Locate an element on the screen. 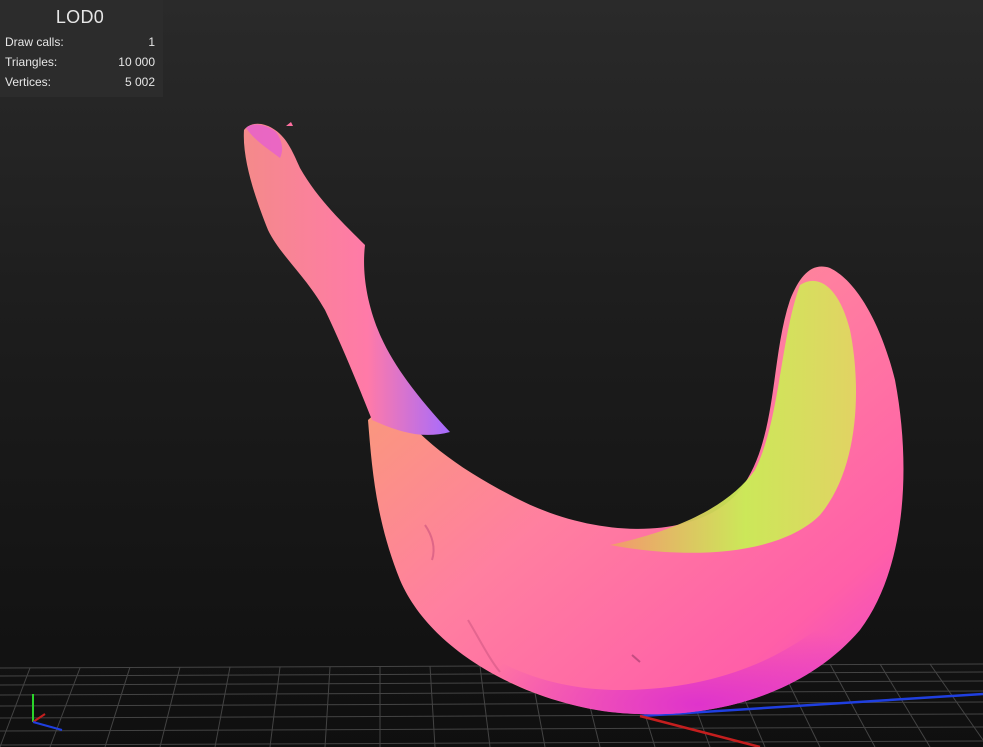  stat-value: 5 002 is located at coordinates (139, 82).